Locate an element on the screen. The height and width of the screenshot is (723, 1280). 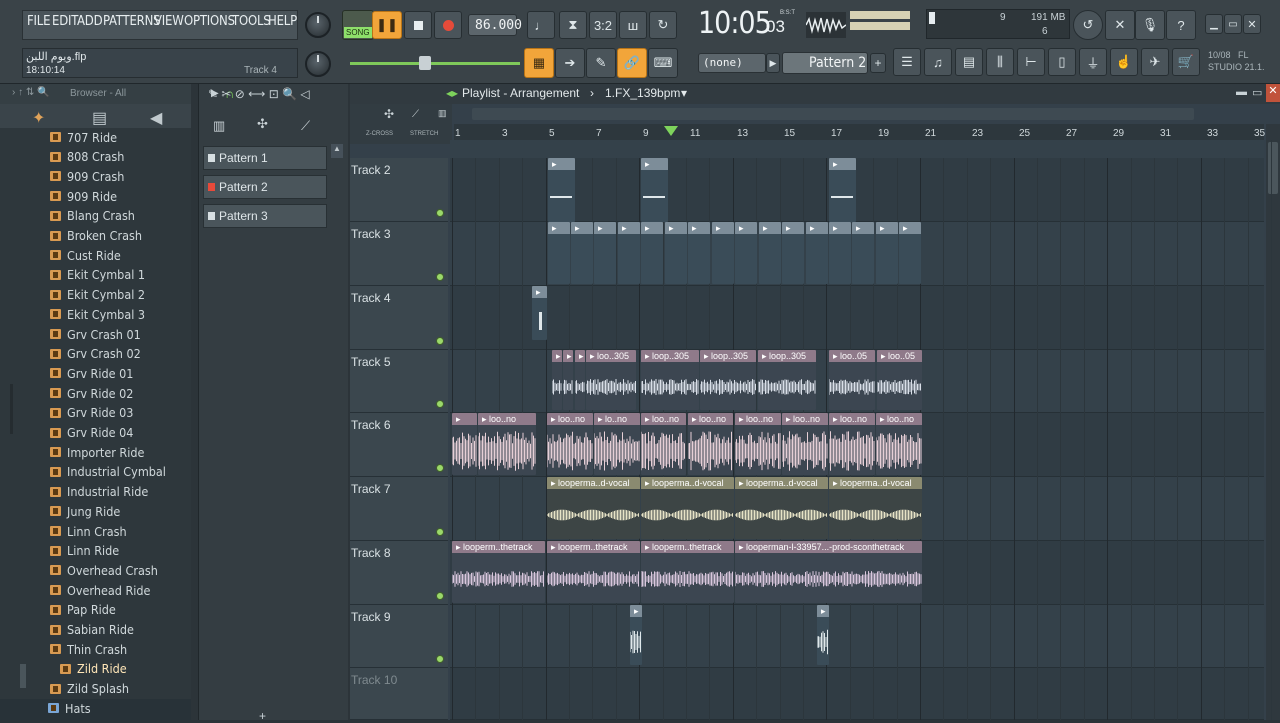
master-volume-slider is located at coordinates (425, 63).